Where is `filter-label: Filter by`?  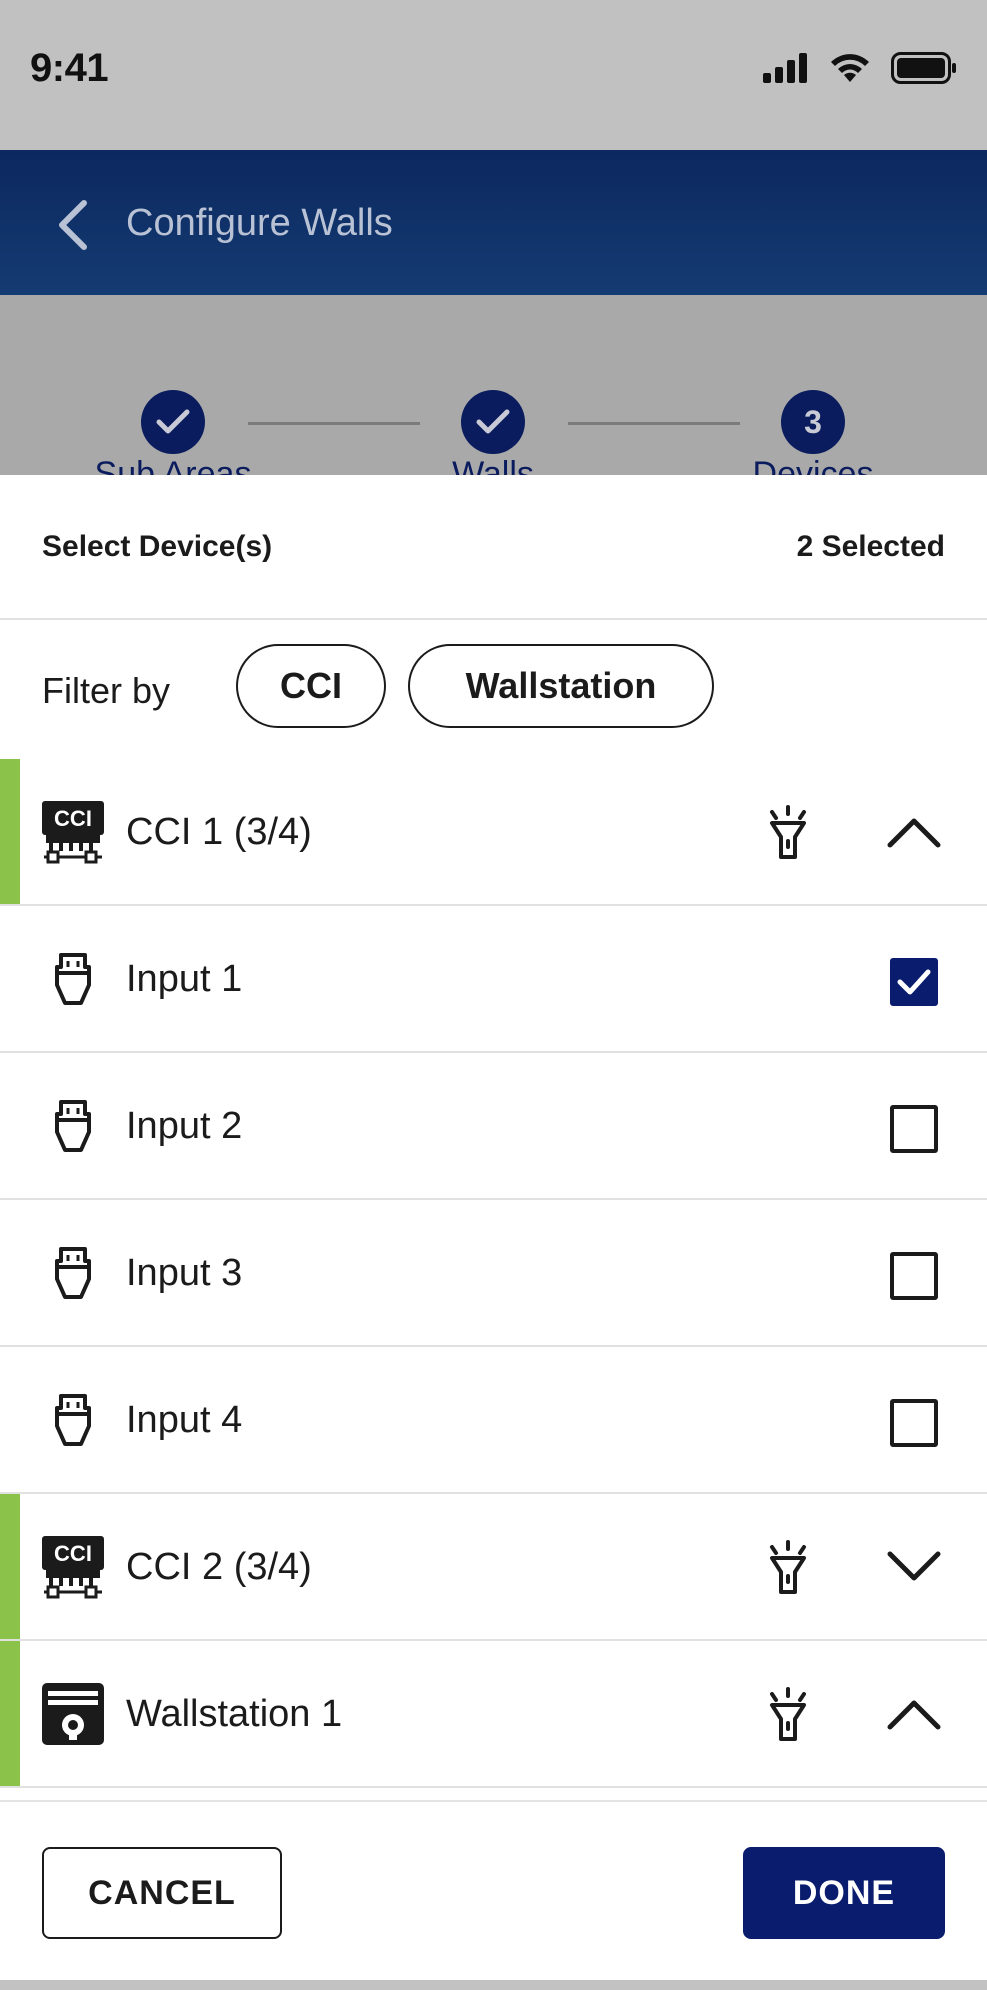
filter-label: Filter by is located at coordinates (106, 690).